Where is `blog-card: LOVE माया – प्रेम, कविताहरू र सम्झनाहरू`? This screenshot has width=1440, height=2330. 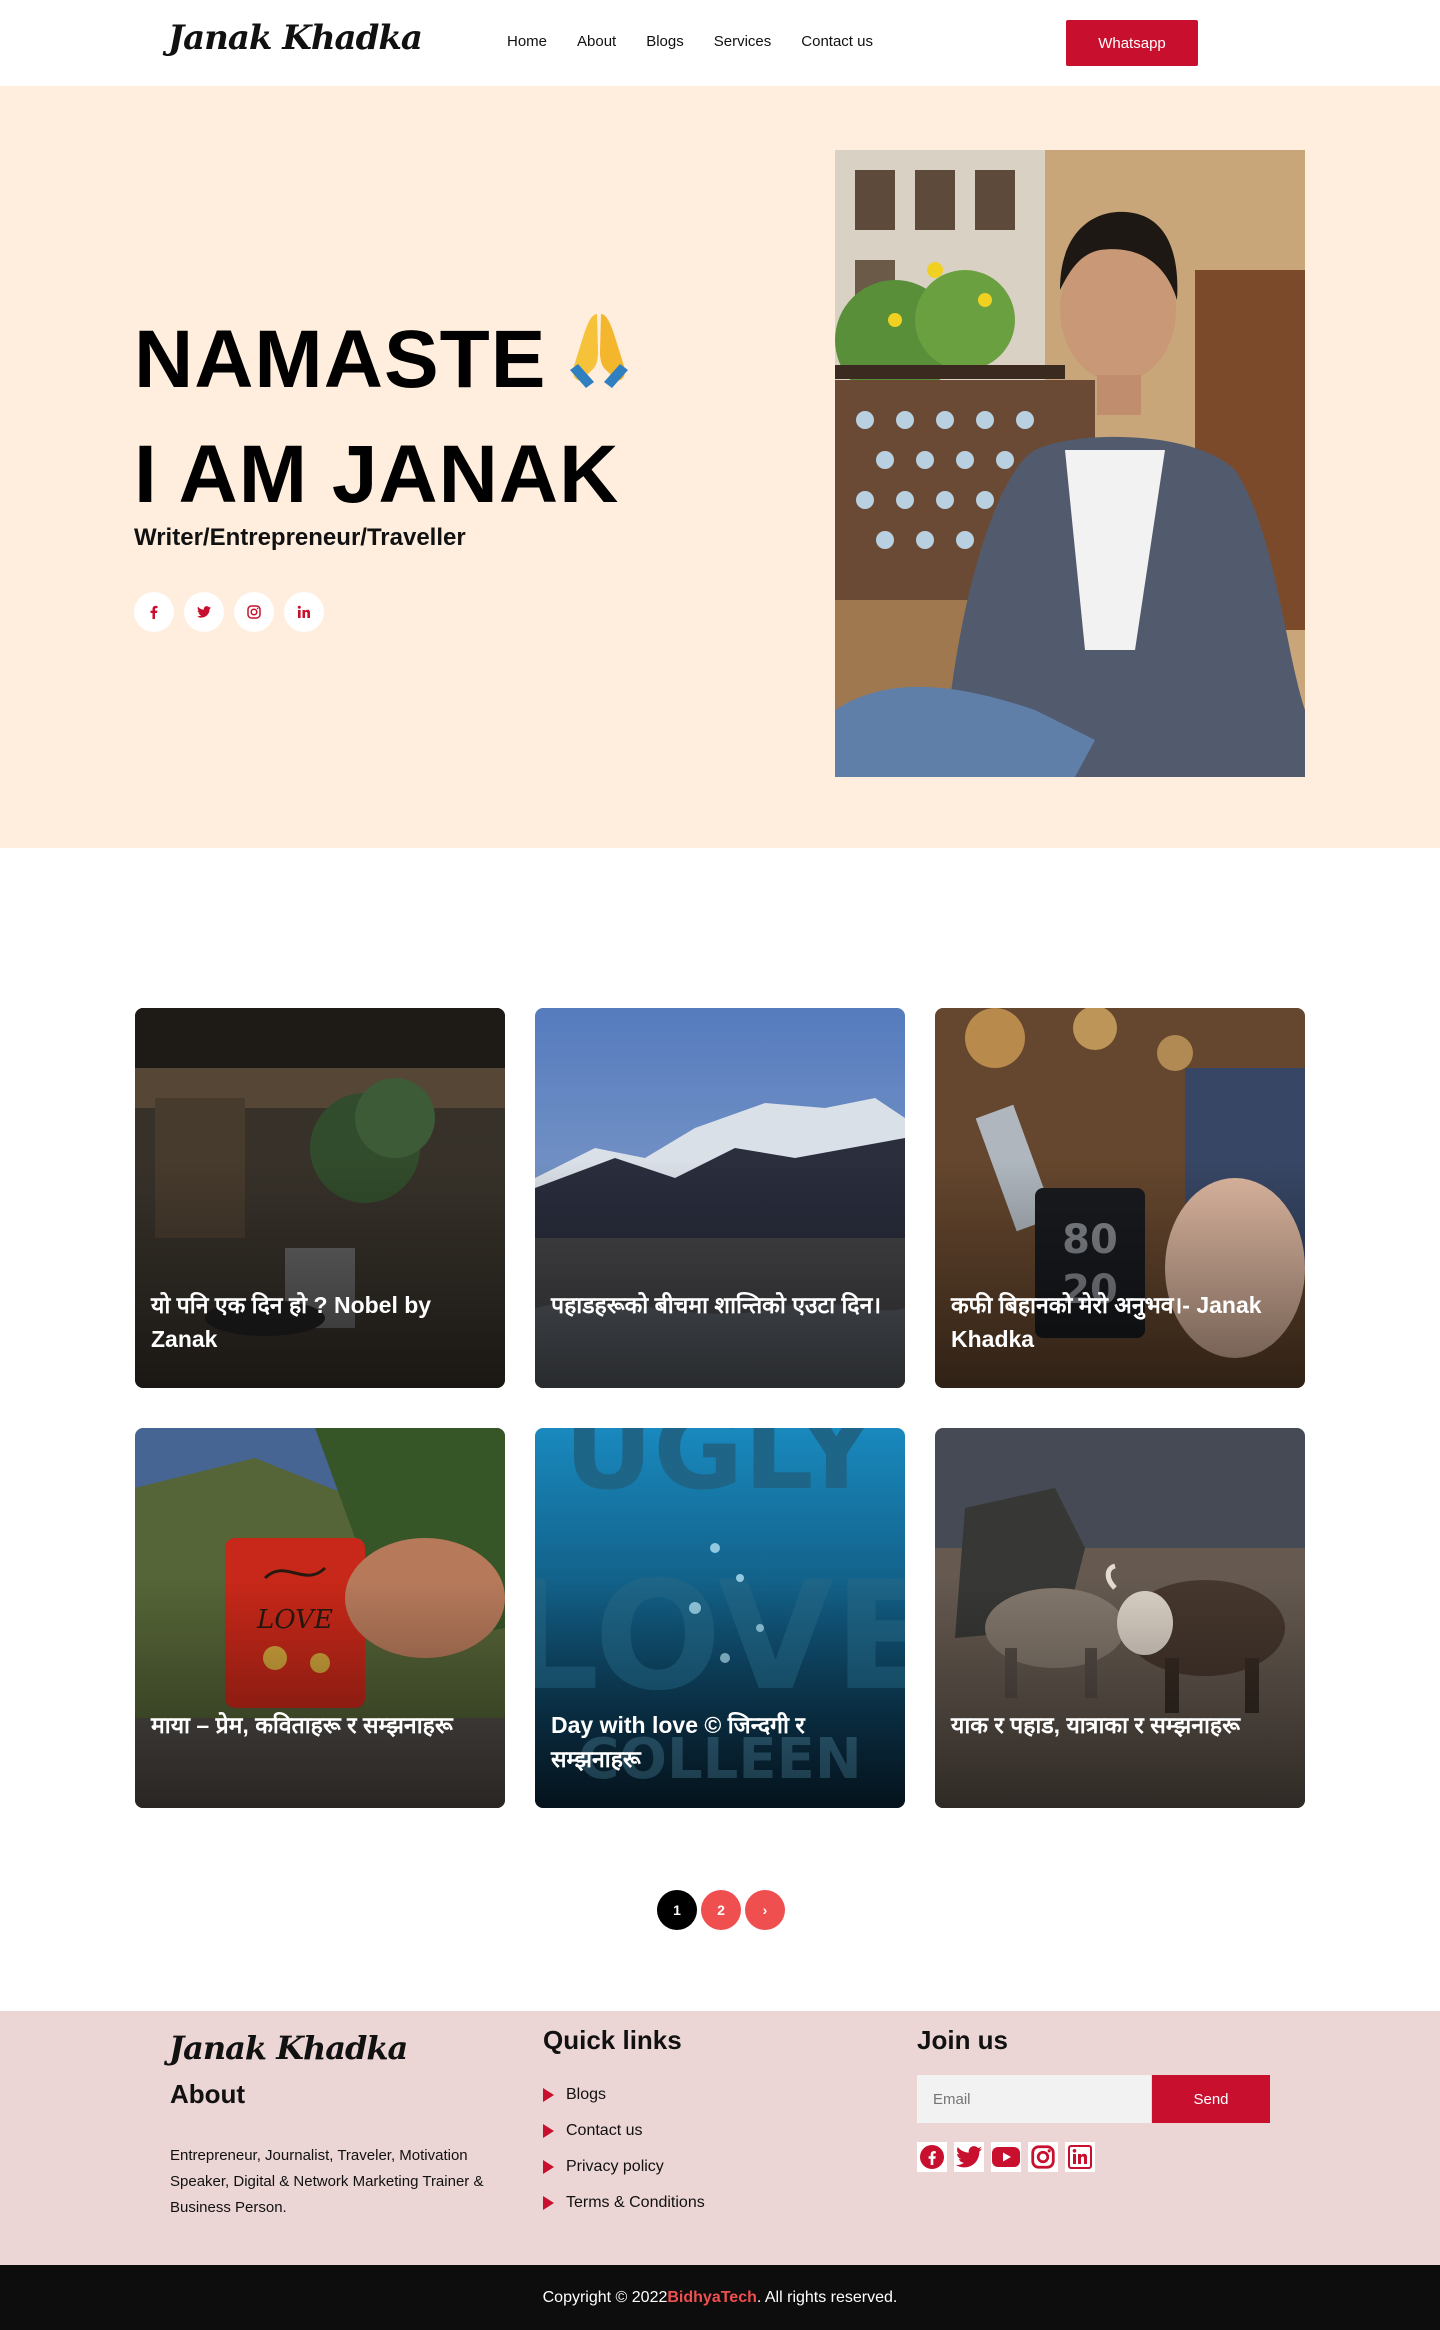 blog-card: LOVE माया – प्रेम, कविताहरू र सम्झनाहरू is located at coordinates (320, 1618).